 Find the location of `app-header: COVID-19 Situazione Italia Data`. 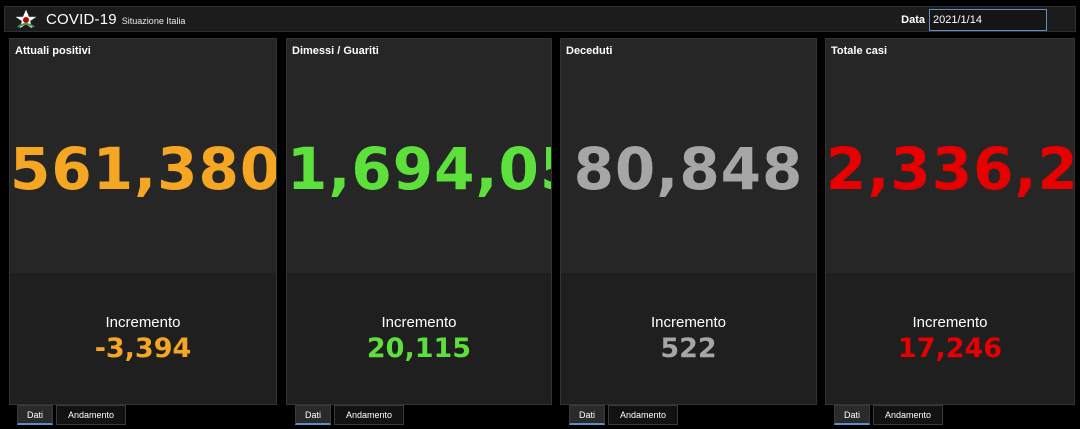

app-header: COVID-19 Situazione Italia Data is located at coordinates (540, 19).